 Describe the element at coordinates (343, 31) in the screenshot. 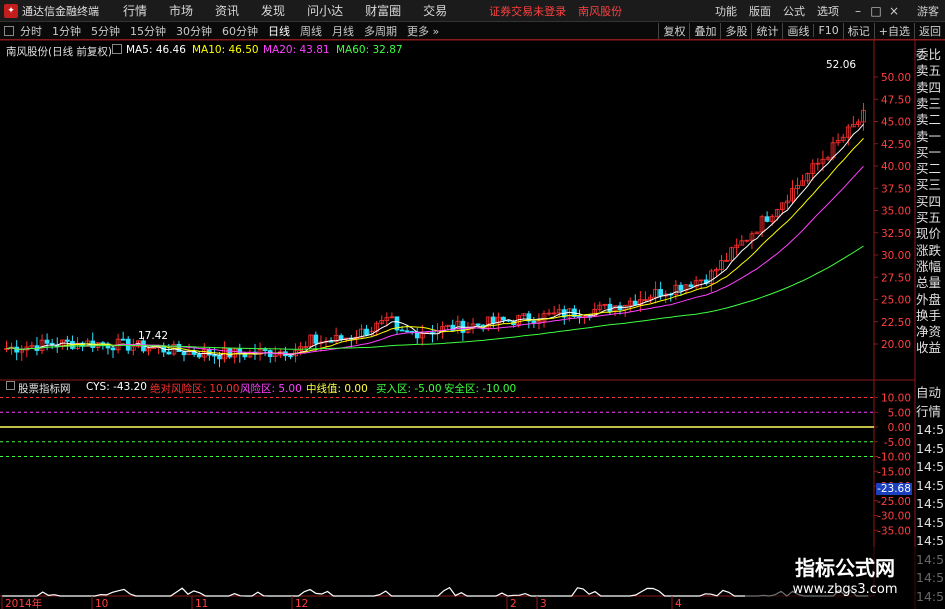

I see `period-monthly: 月线` at that location.